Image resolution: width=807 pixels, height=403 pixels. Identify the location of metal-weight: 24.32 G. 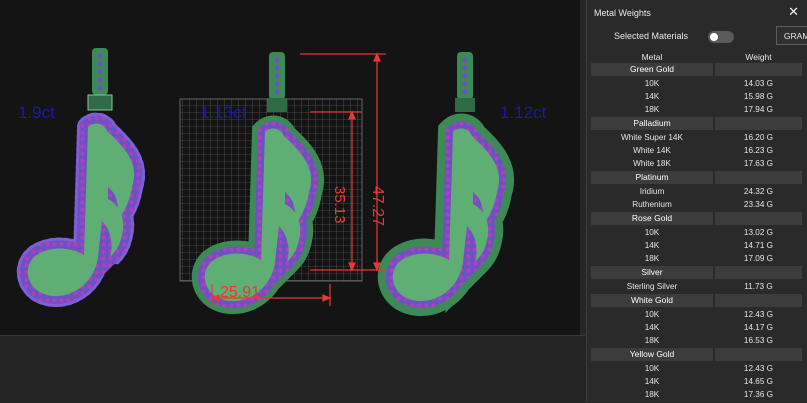
(758, 191).